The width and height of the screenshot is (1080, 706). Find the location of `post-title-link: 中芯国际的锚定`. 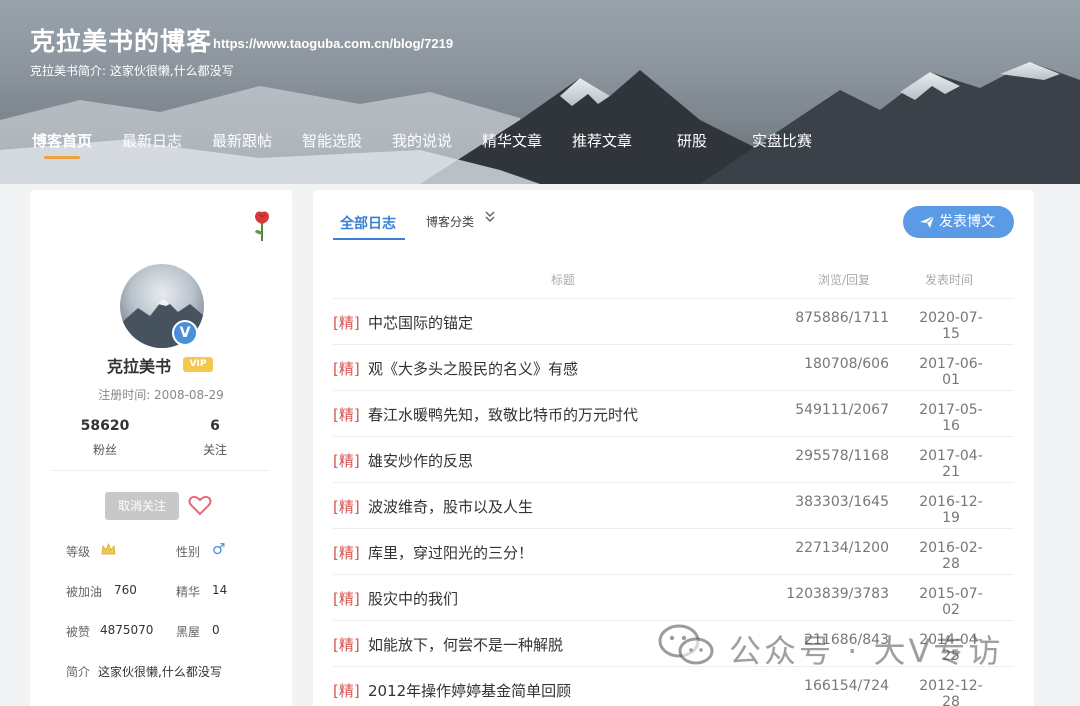

post-title-link: 中芯国际的锚定 is located at coordinates (420, 322).